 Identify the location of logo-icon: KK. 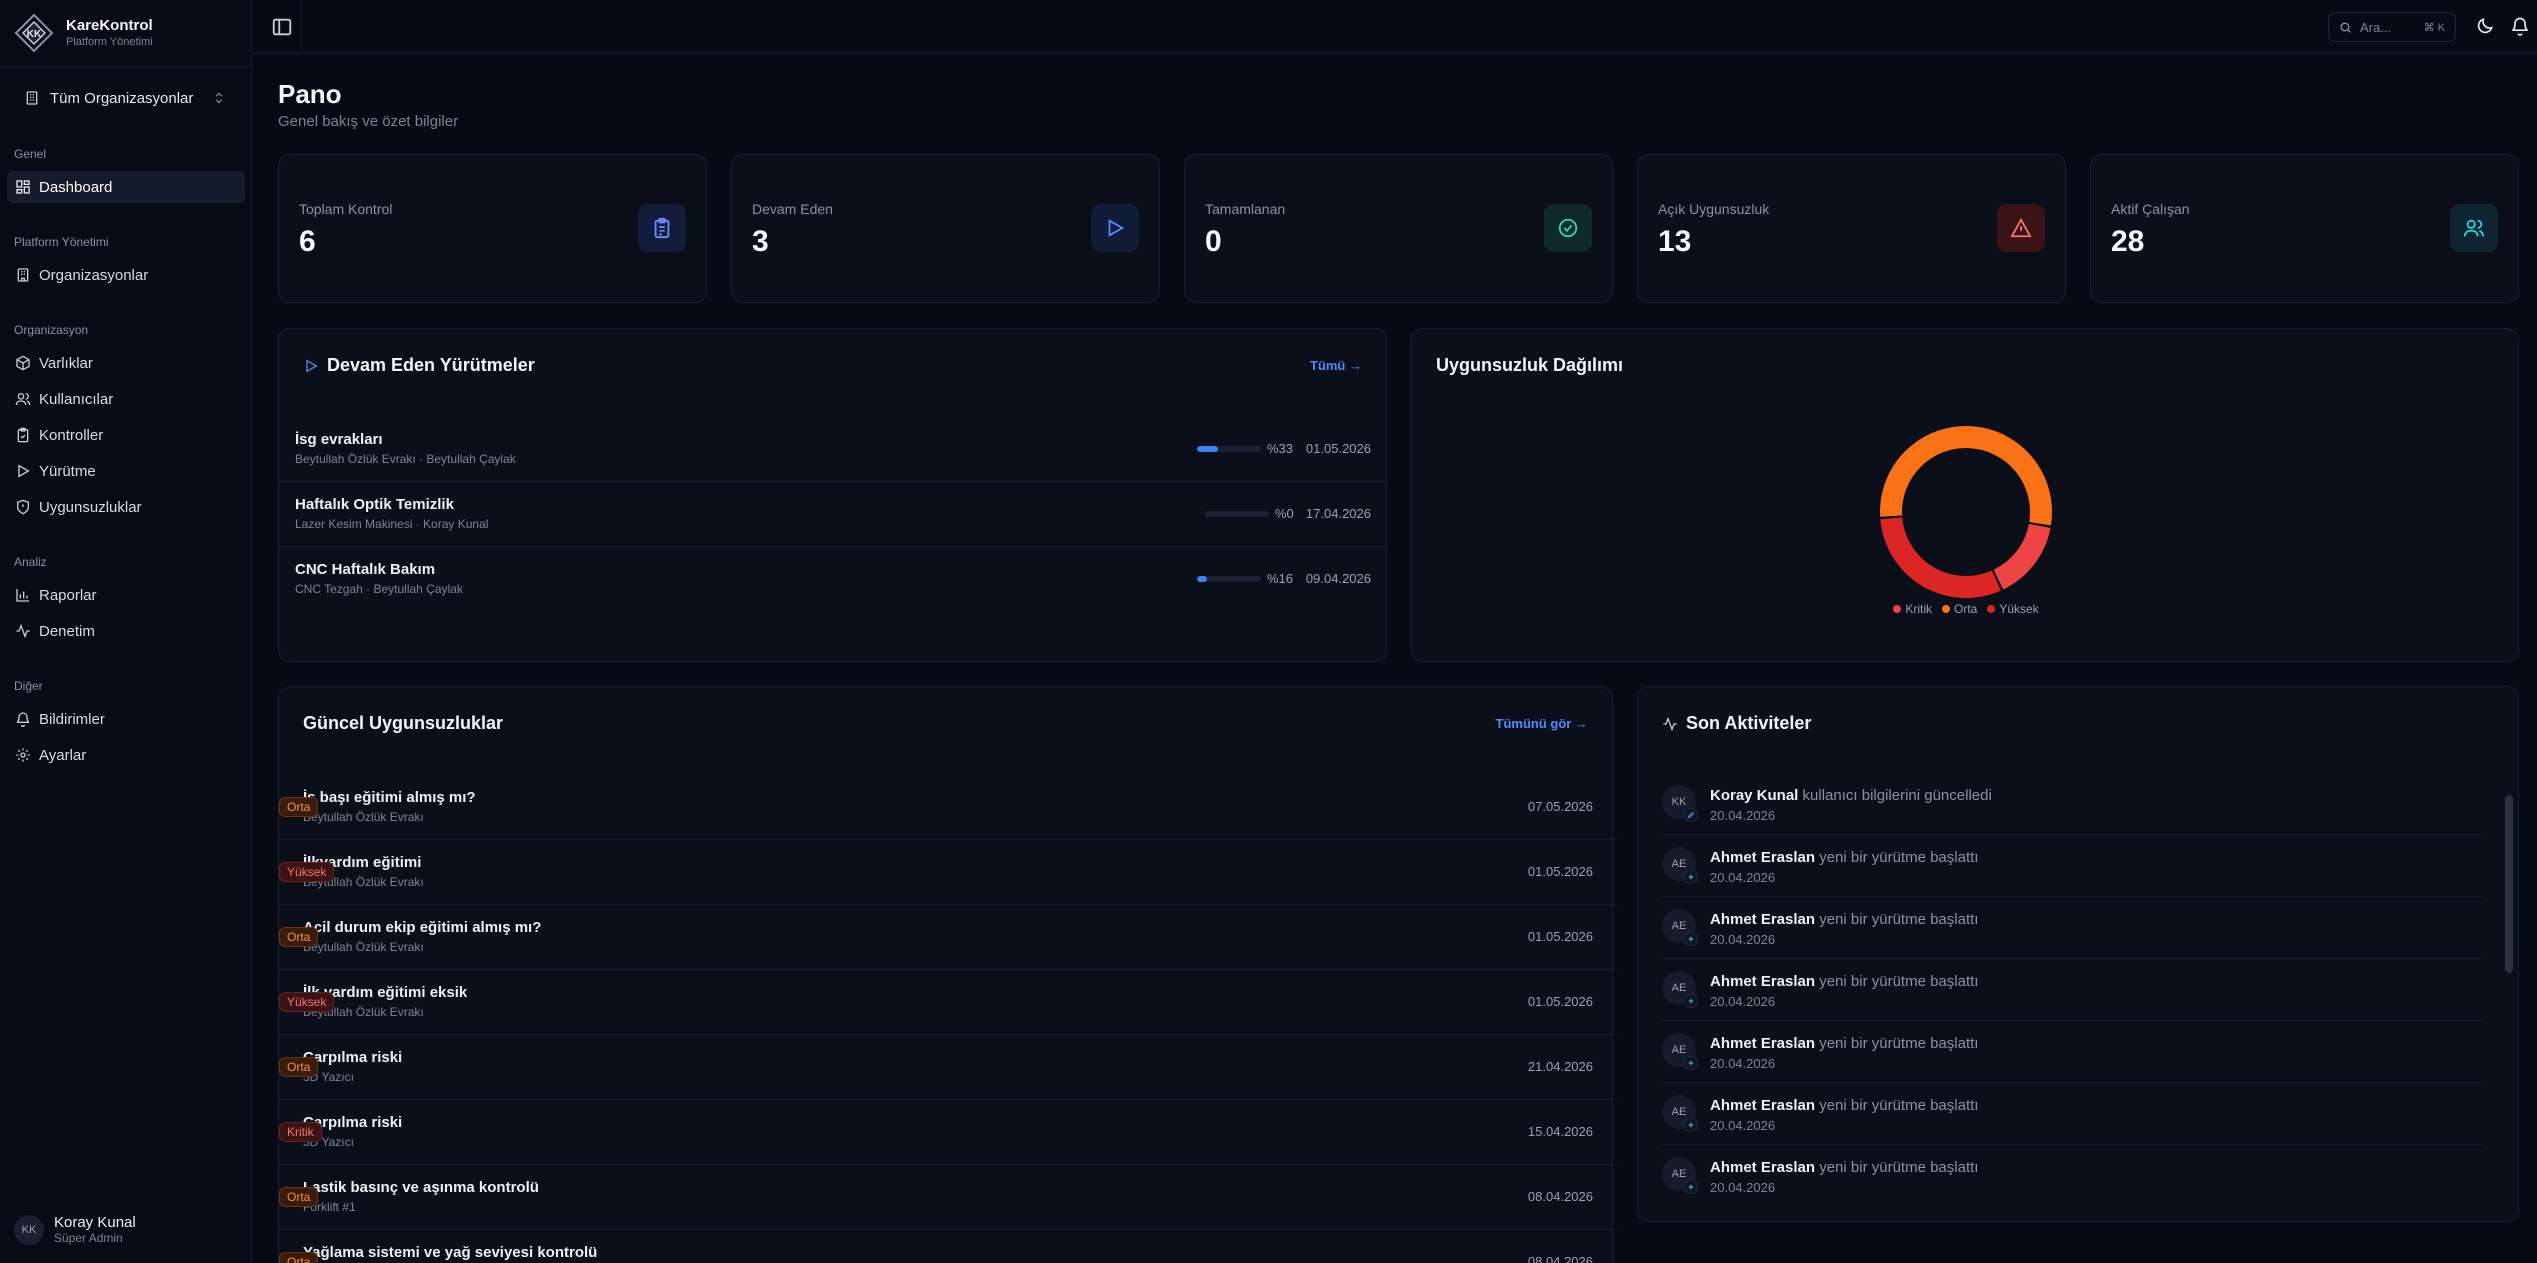
(34, 33).